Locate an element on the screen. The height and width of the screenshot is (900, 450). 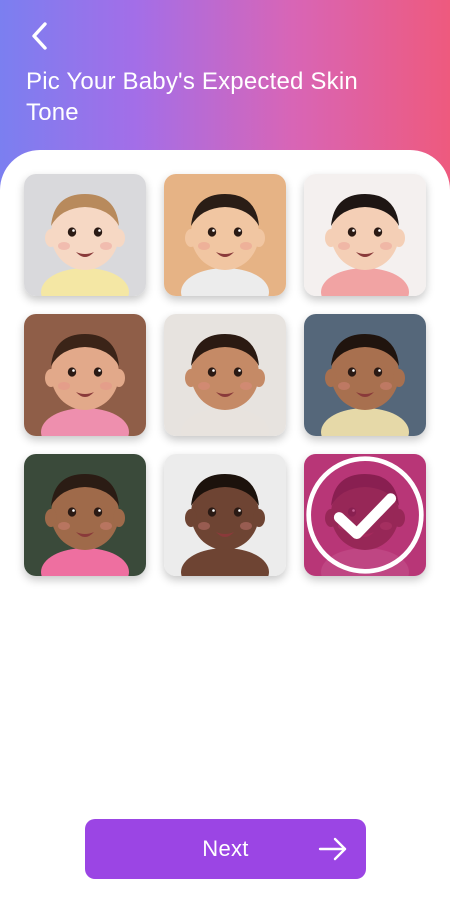
check-circle-icon is located at coordinates (365, 515).